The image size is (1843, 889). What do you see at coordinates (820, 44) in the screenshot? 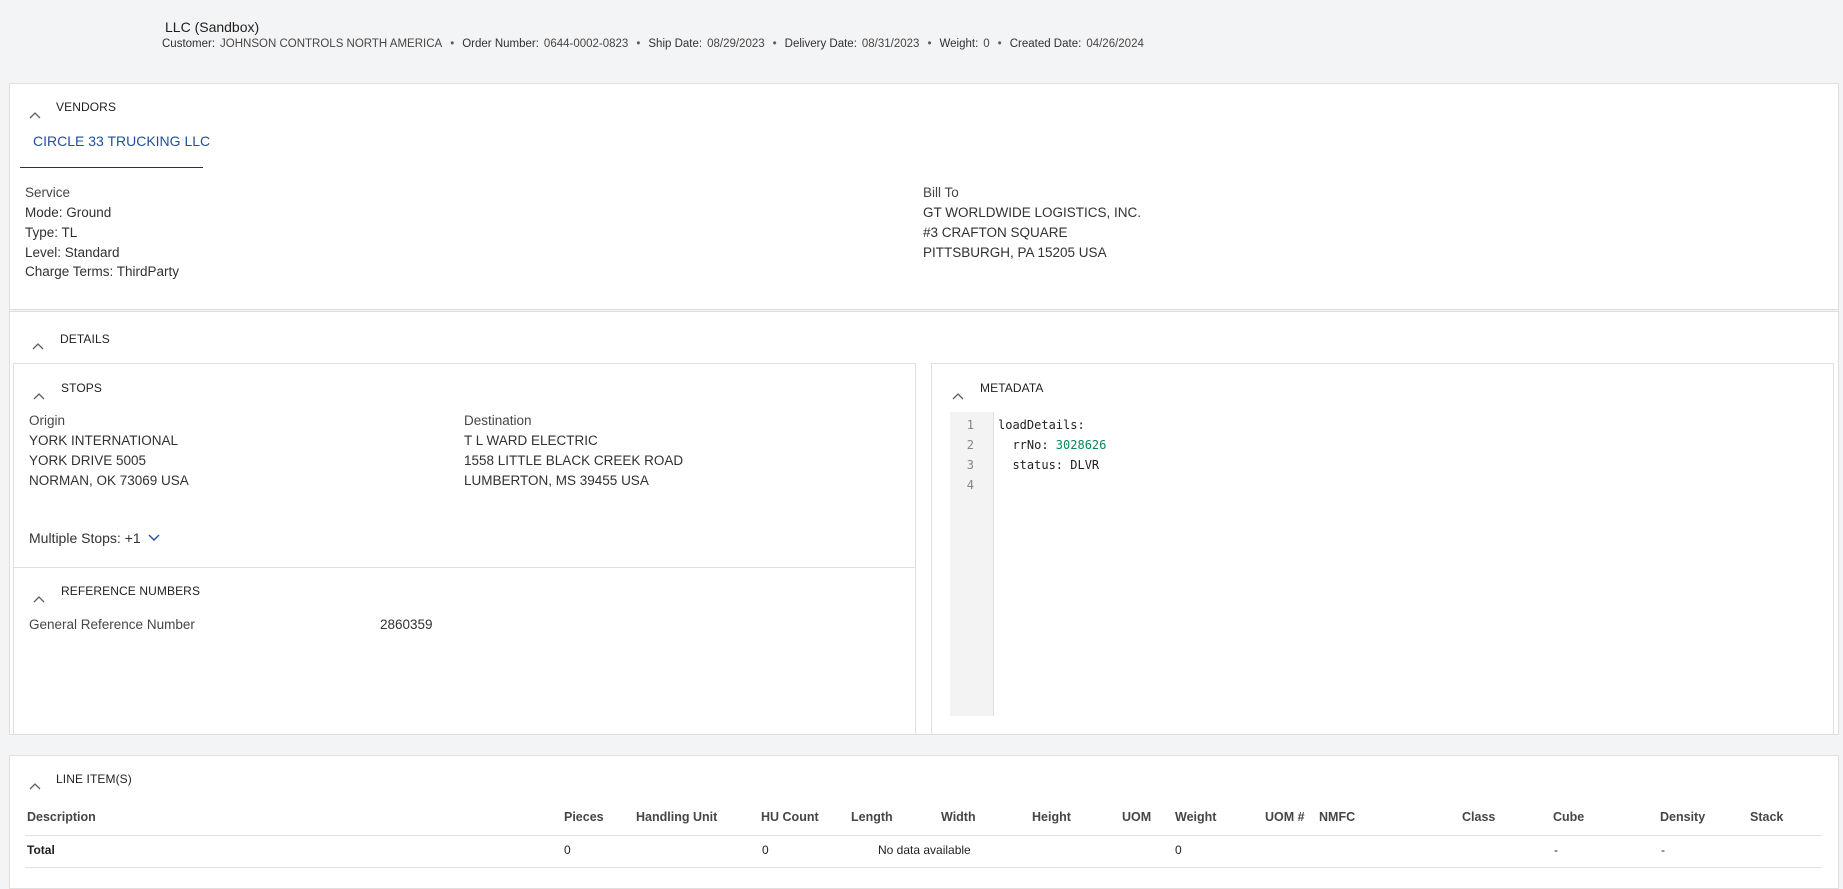
I see `delivery-date-label: Delivery Date:` at bounding box center [820, 44].